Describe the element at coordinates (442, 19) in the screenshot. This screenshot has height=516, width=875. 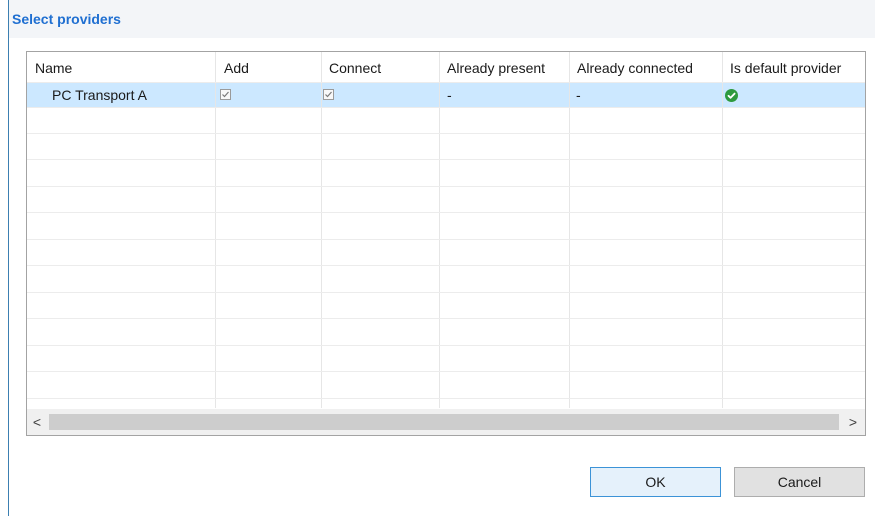
I see `dialog-header` at that location.